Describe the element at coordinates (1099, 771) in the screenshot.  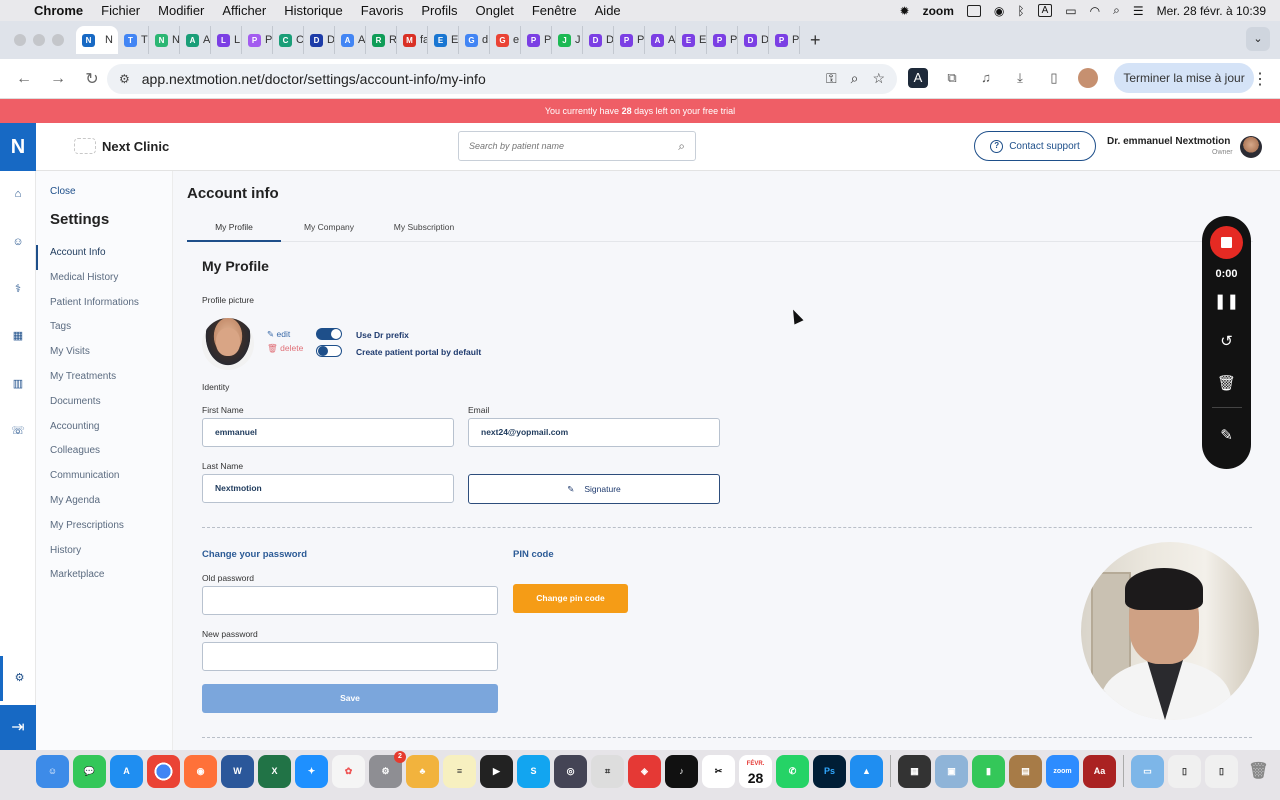
I see `dictionary-icon: Aa` at that location.